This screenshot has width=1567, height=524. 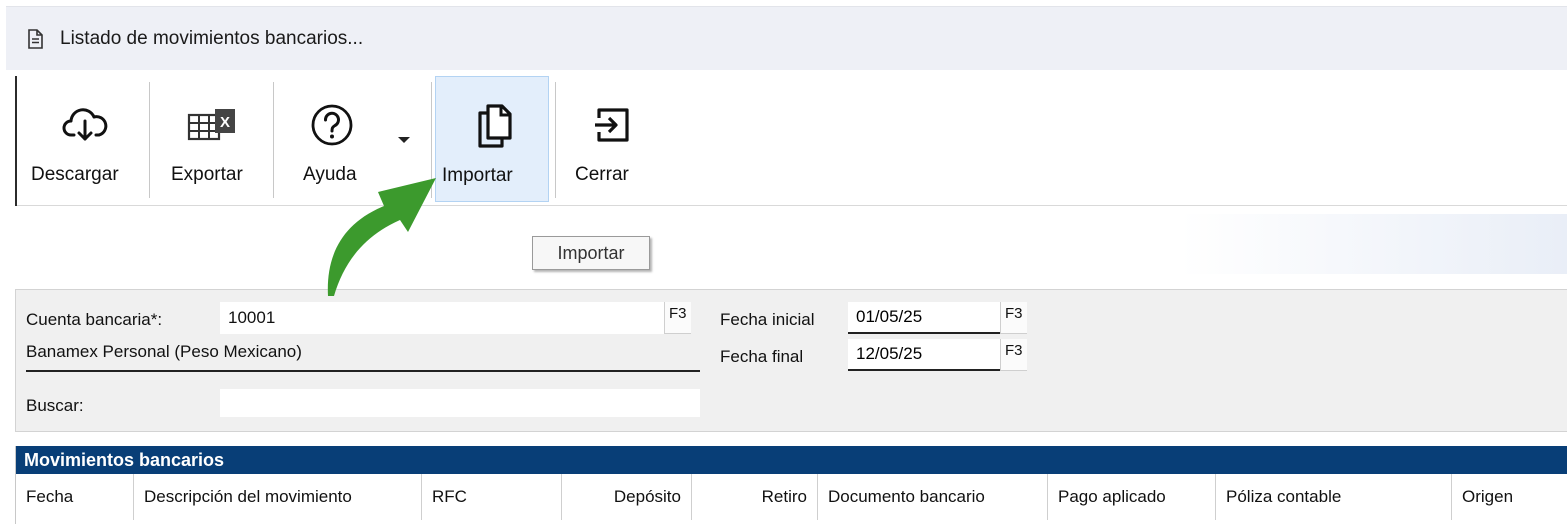 What do you see at coordinates (55, 405) in the screenshot?
I see `buscar-label: Buscar:` at bounding box center [55, 405].